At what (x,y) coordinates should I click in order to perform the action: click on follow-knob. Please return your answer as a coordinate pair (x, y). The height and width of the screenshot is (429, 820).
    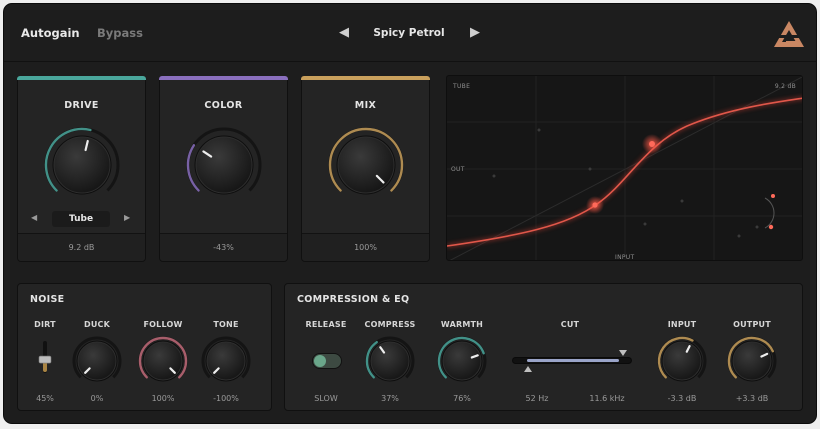
    Looking at the image, I should click on (163, 361).